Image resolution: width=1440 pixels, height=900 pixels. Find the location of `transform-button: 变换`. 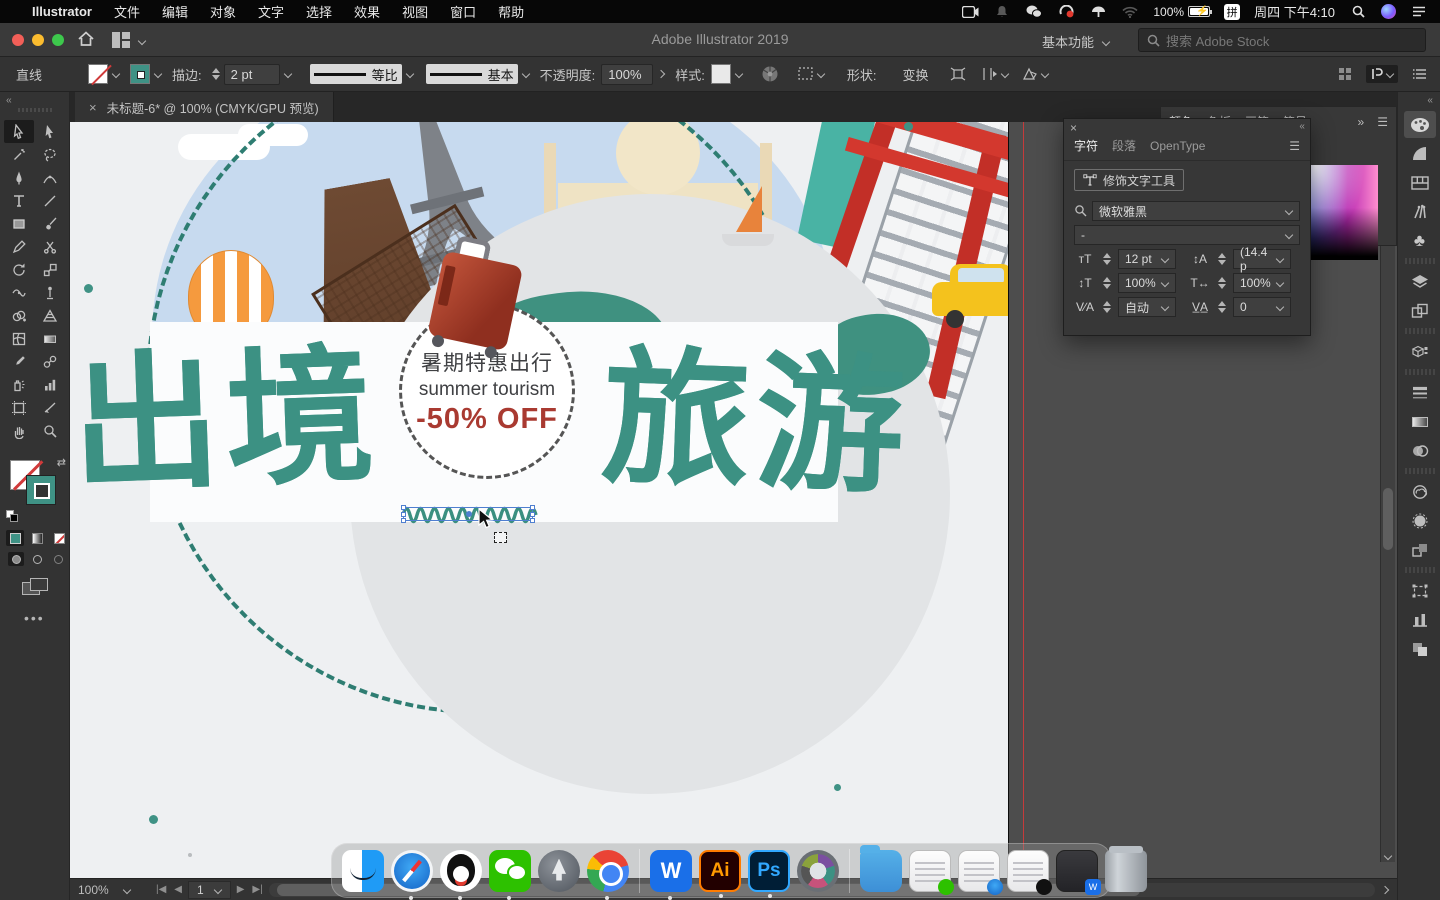

transform-button: 变换 is located at coordinates (916, 74).